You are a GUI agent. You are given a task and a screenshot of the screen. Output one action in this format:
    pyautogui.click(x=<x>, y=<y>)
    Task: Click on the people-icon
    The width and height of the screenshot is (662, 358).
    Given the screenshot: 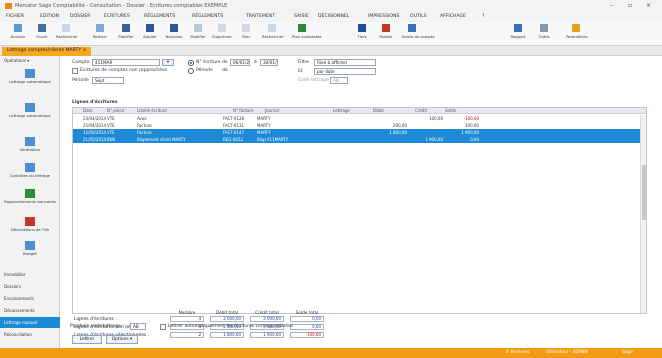 What is the action you would take?
    pyautogui.click(x=362, y=28)
    